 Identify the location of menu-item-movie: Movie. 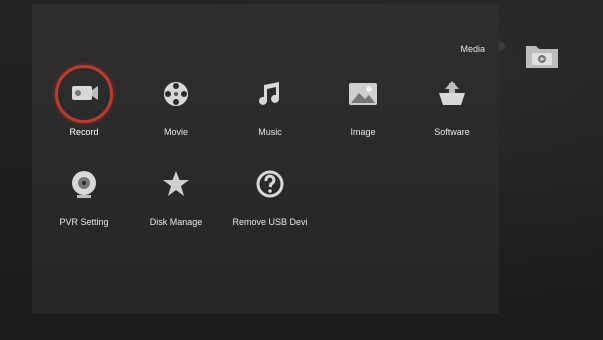
(176, 114).